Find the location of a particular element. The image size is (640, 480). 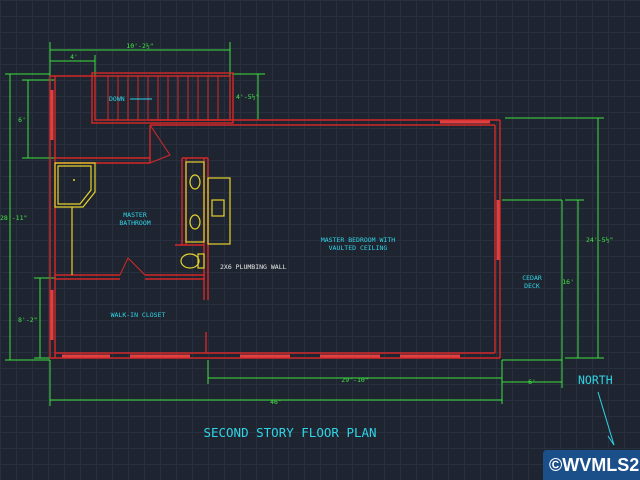

master-bathroom-label-1: MASTER is located at coordinates (135, 215).